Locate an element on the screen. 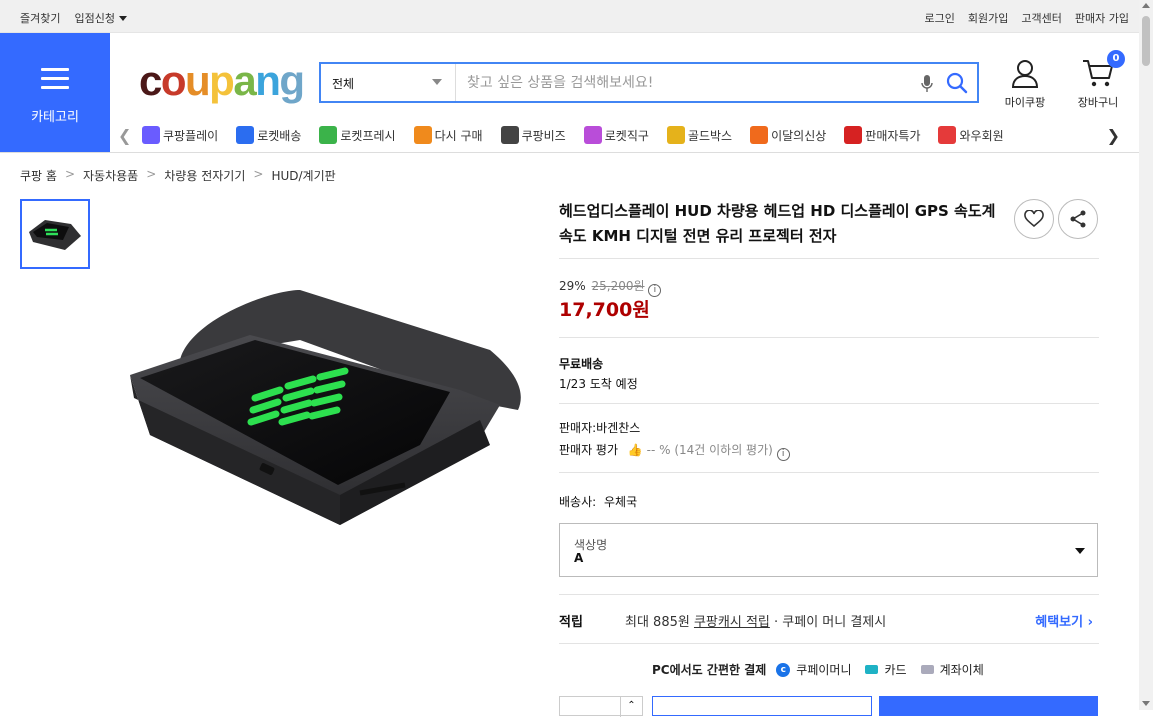 This screenshot has height=717, width=1153. scroll-up-arrow-icon is located at coordinates (1146, 5).